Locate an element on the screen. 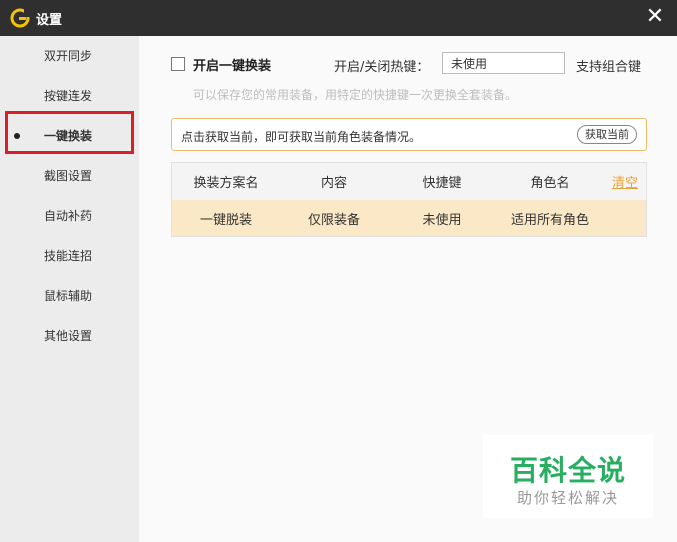  sidebar-item-label: 其他设置 is located at coordinates (68, 336).